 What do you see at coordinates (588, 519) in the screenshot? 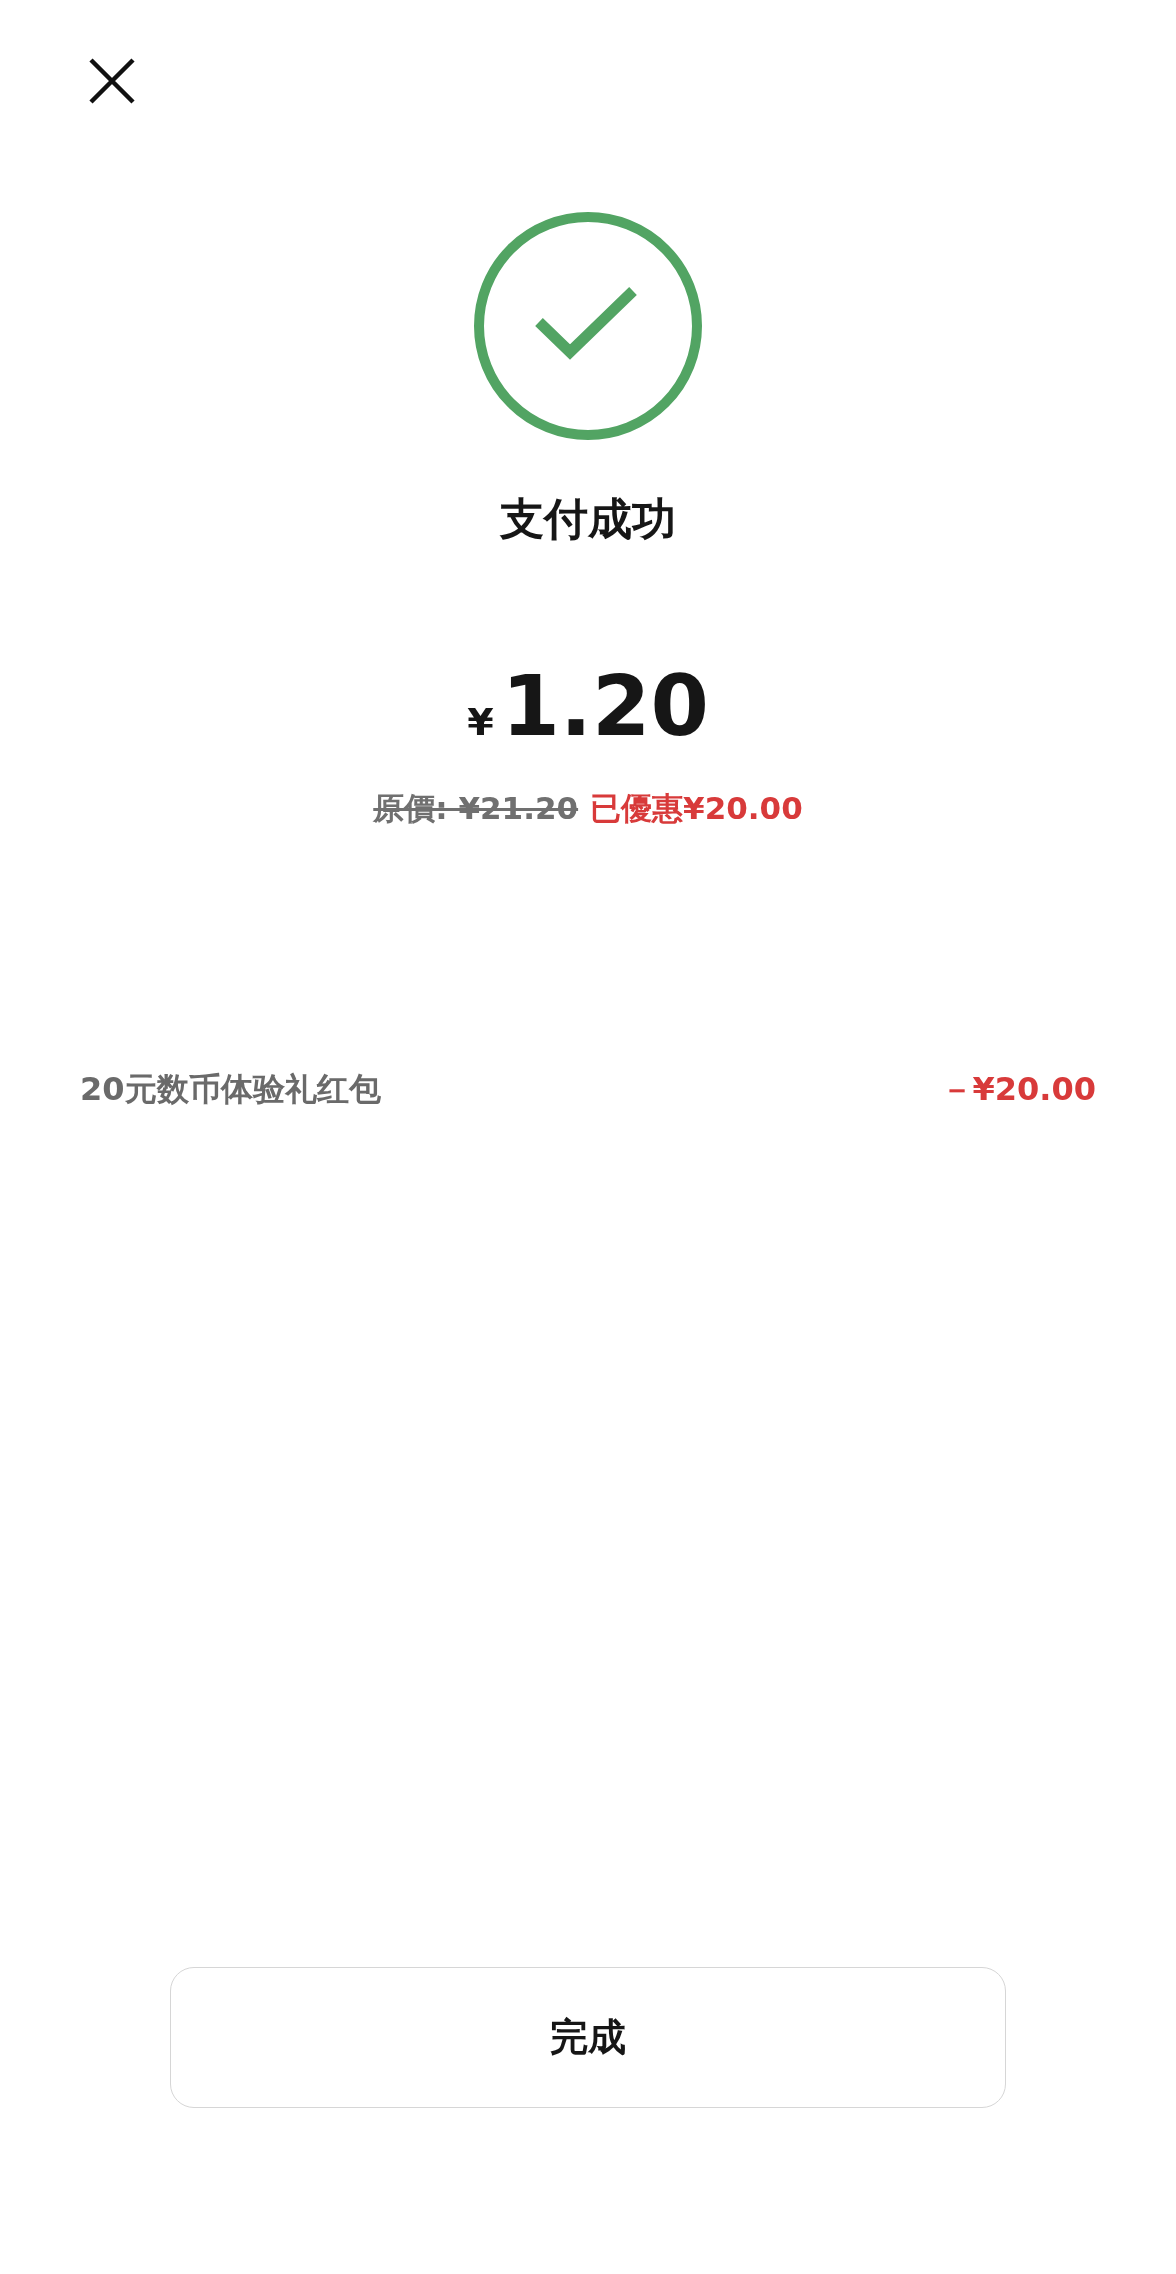
I see `status-title: 支付成功` at bounding box center [588, 519].